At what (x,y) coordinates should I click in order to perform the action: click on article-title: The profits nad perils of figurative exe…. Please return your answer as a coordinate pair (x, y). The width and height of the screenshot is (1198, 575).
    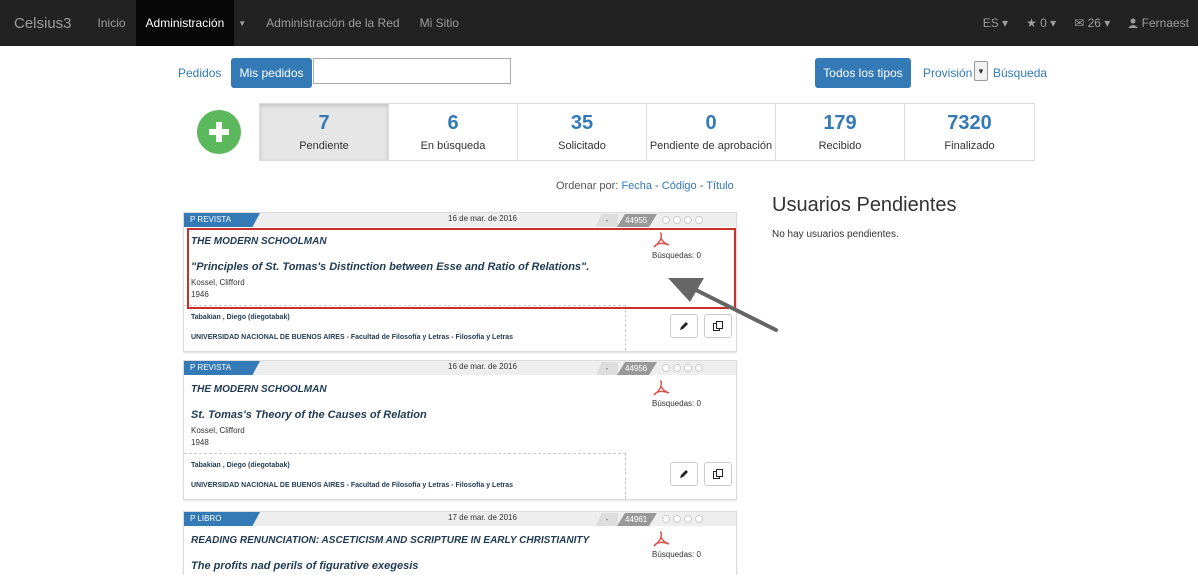
    Looking at the image, I should click on (305, 566).